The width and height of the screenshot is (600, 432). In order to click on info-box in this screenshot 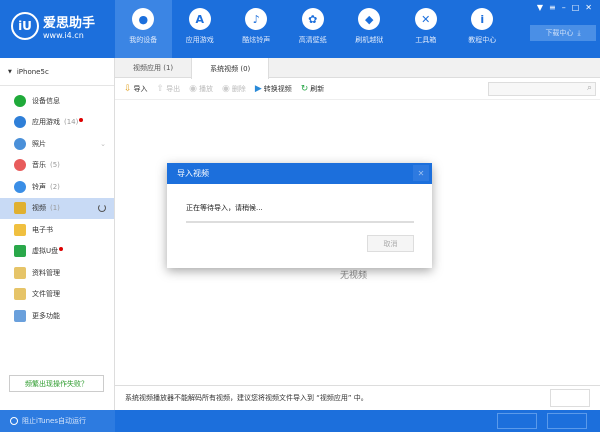, I will do `click(570, 398)`.